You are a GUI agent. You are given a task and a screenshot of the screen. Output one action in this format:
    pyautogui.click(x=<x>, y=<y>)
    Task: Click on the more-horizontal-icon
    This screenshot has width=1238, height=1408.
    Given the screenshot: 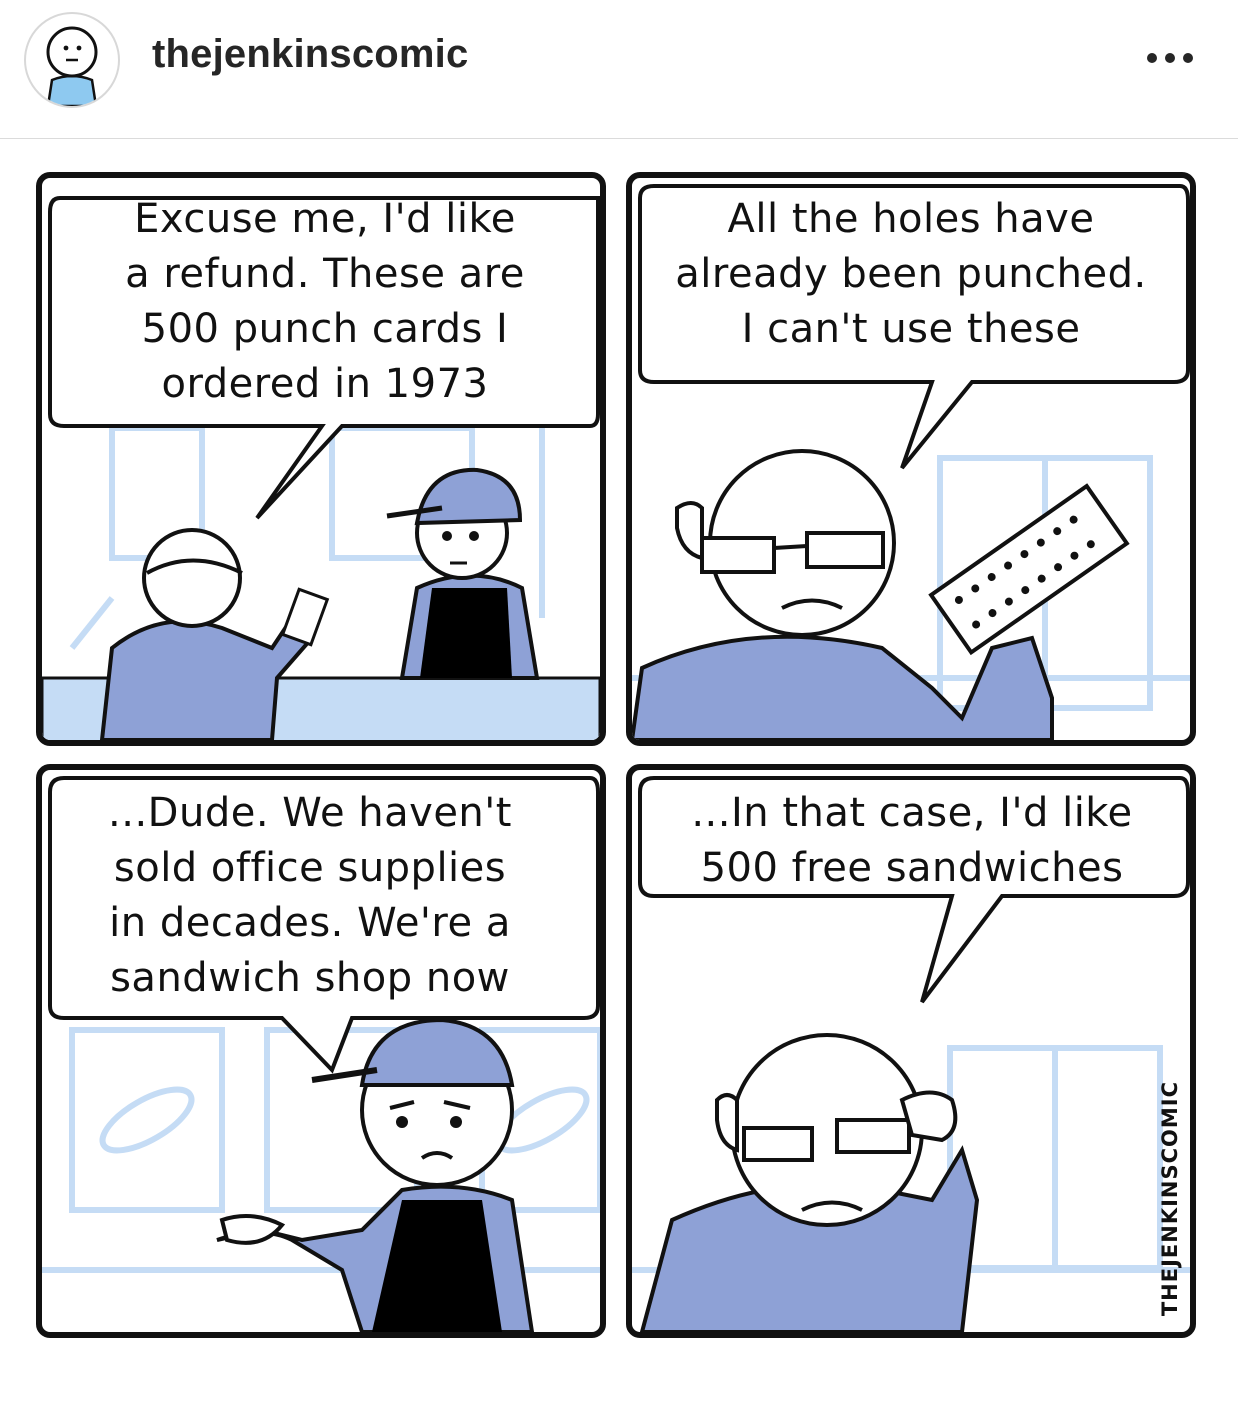 What is the action you would take?
    pyautogui.click(x=1170, y=58)
    